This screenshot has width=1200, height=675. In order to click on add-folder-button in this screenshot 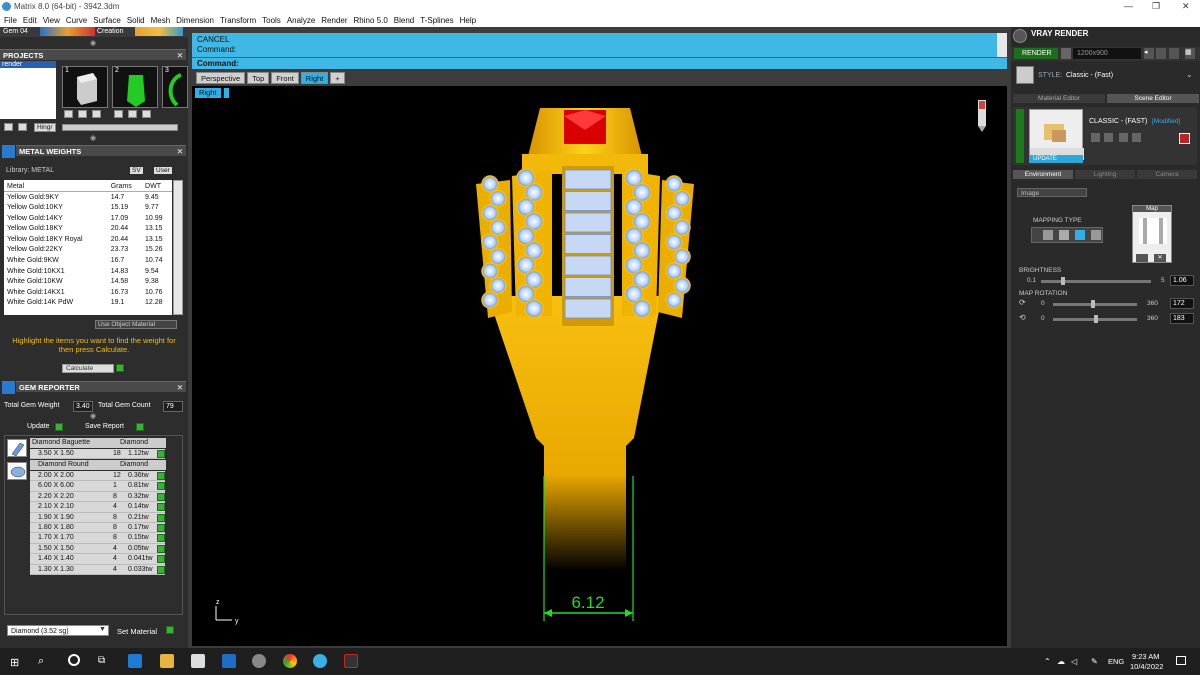, I will do `click(22, 127)`.